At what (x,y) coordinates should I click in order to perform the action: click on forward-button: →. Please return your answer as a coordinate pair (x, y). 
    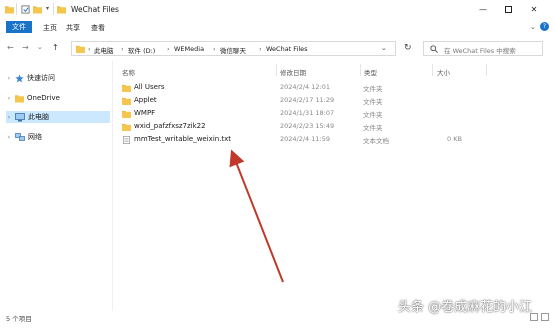
    Looking at the image, I should click on (25, 47).